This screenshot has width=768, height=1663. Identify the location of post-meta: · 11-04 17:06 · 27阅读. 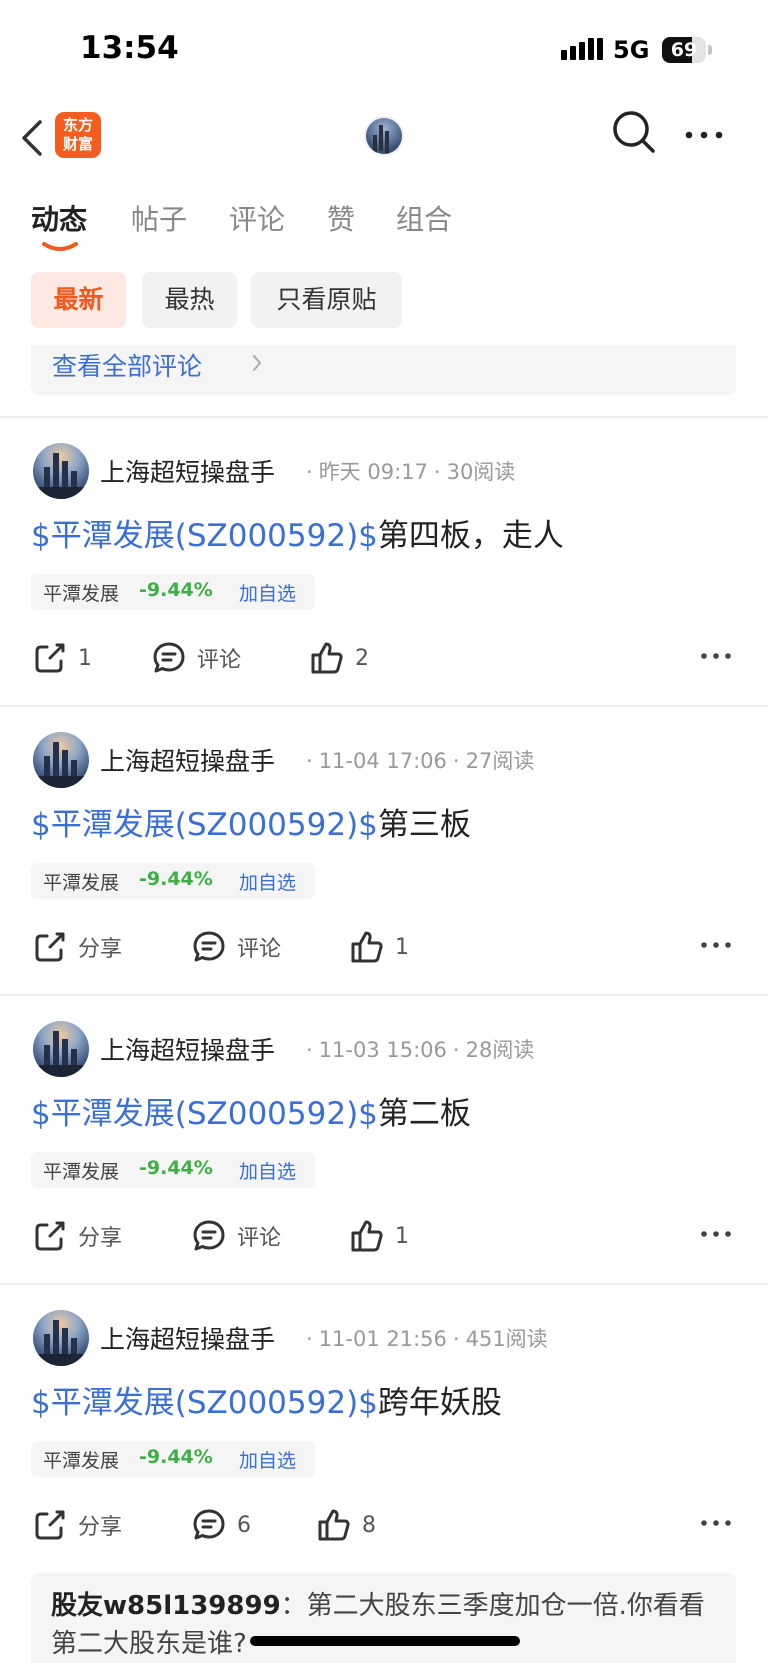
(420, 761).